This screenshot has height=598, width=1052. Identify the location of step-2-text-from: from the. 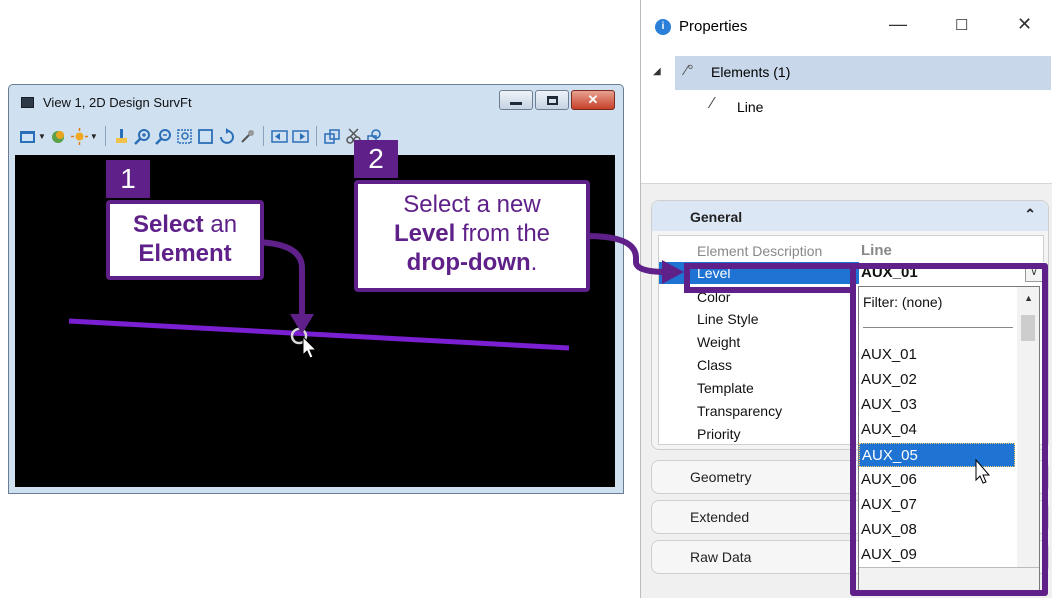
(503, 233).